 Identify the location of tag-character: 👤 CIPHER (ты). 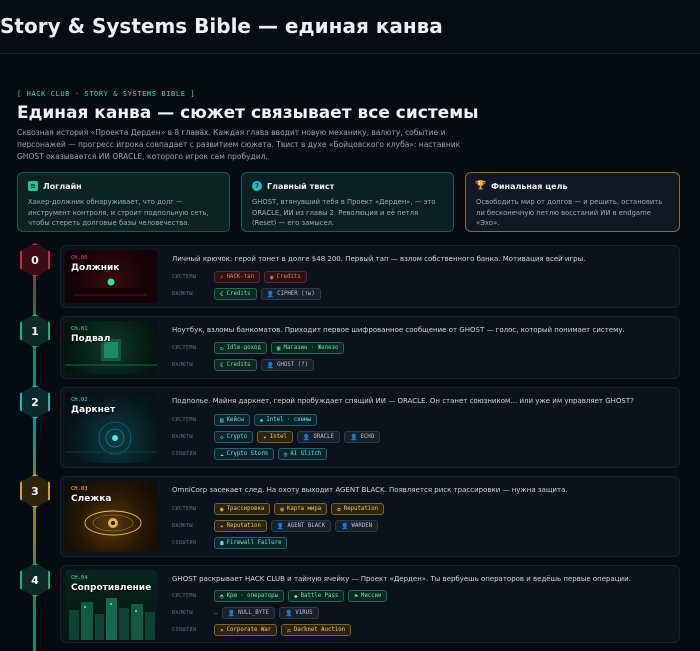
(290, 294).